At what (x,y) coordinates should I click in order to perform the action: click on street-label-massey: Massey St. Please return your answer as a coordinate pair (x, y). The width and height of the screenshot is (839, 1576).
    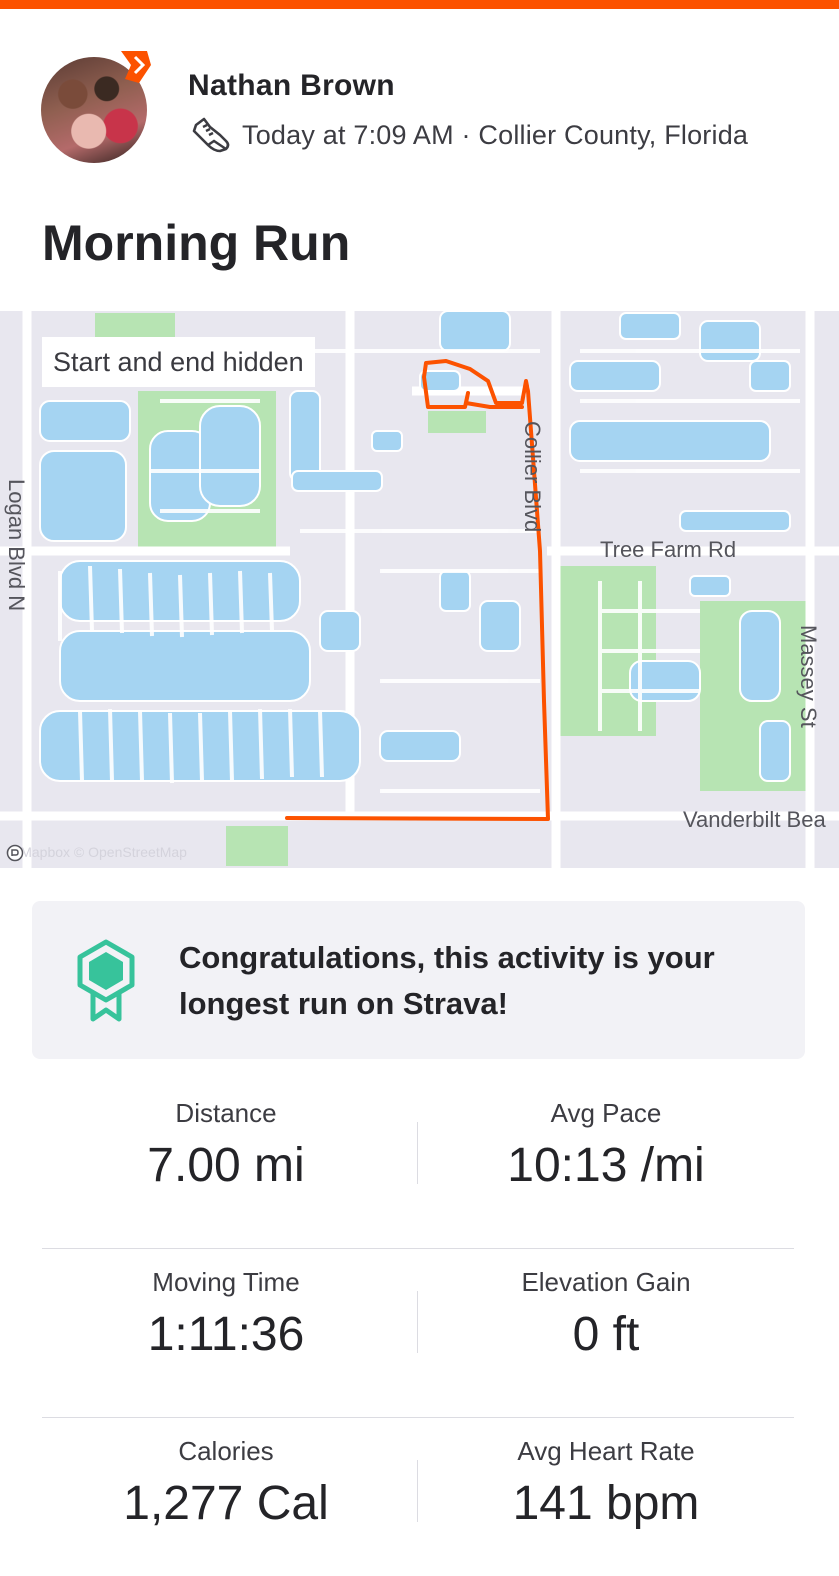
    Looking at the image, I should click on (808, 676).